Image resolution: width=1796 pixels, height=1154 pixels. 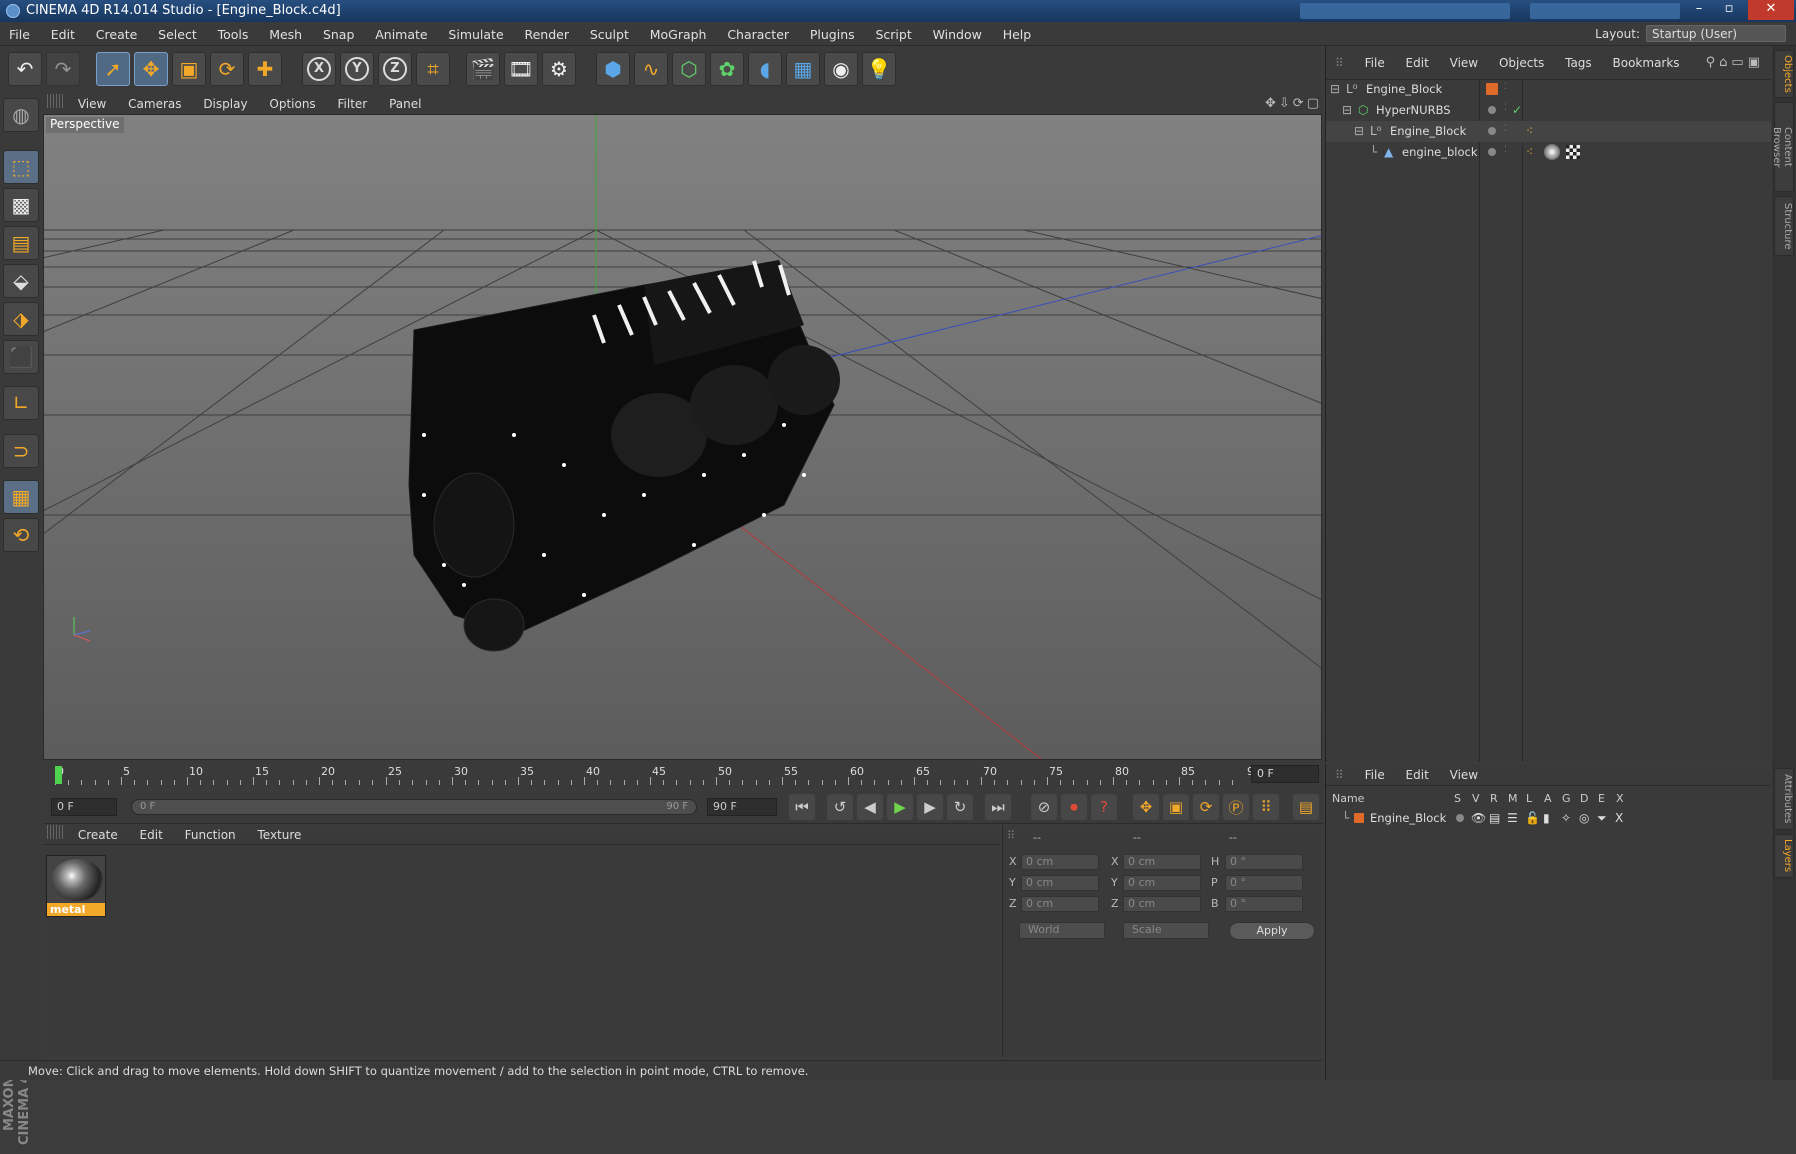 What do you see at coordinates (21, 403) in the screenshot?
I see `axis-mode-icon: ∟` at bounding box center [21, 403].